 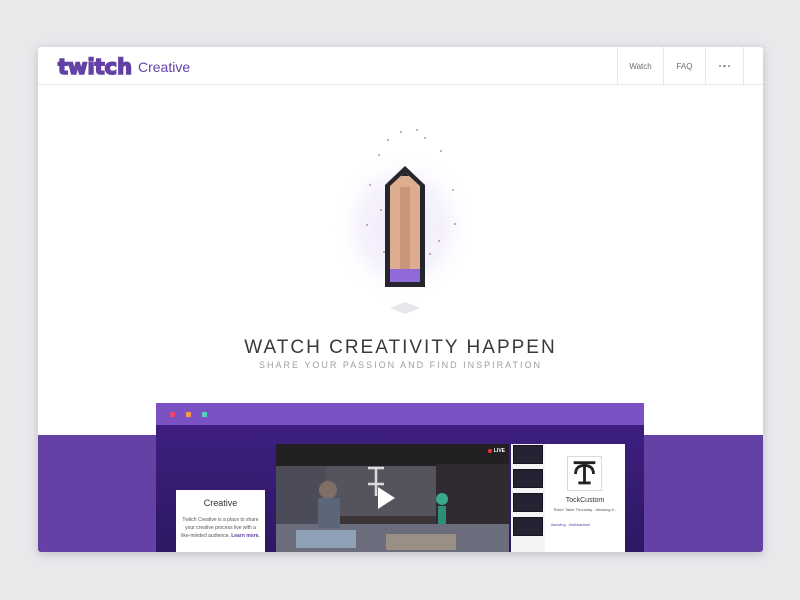 I want to click on channel-avatar, so click(x=584, y=473).